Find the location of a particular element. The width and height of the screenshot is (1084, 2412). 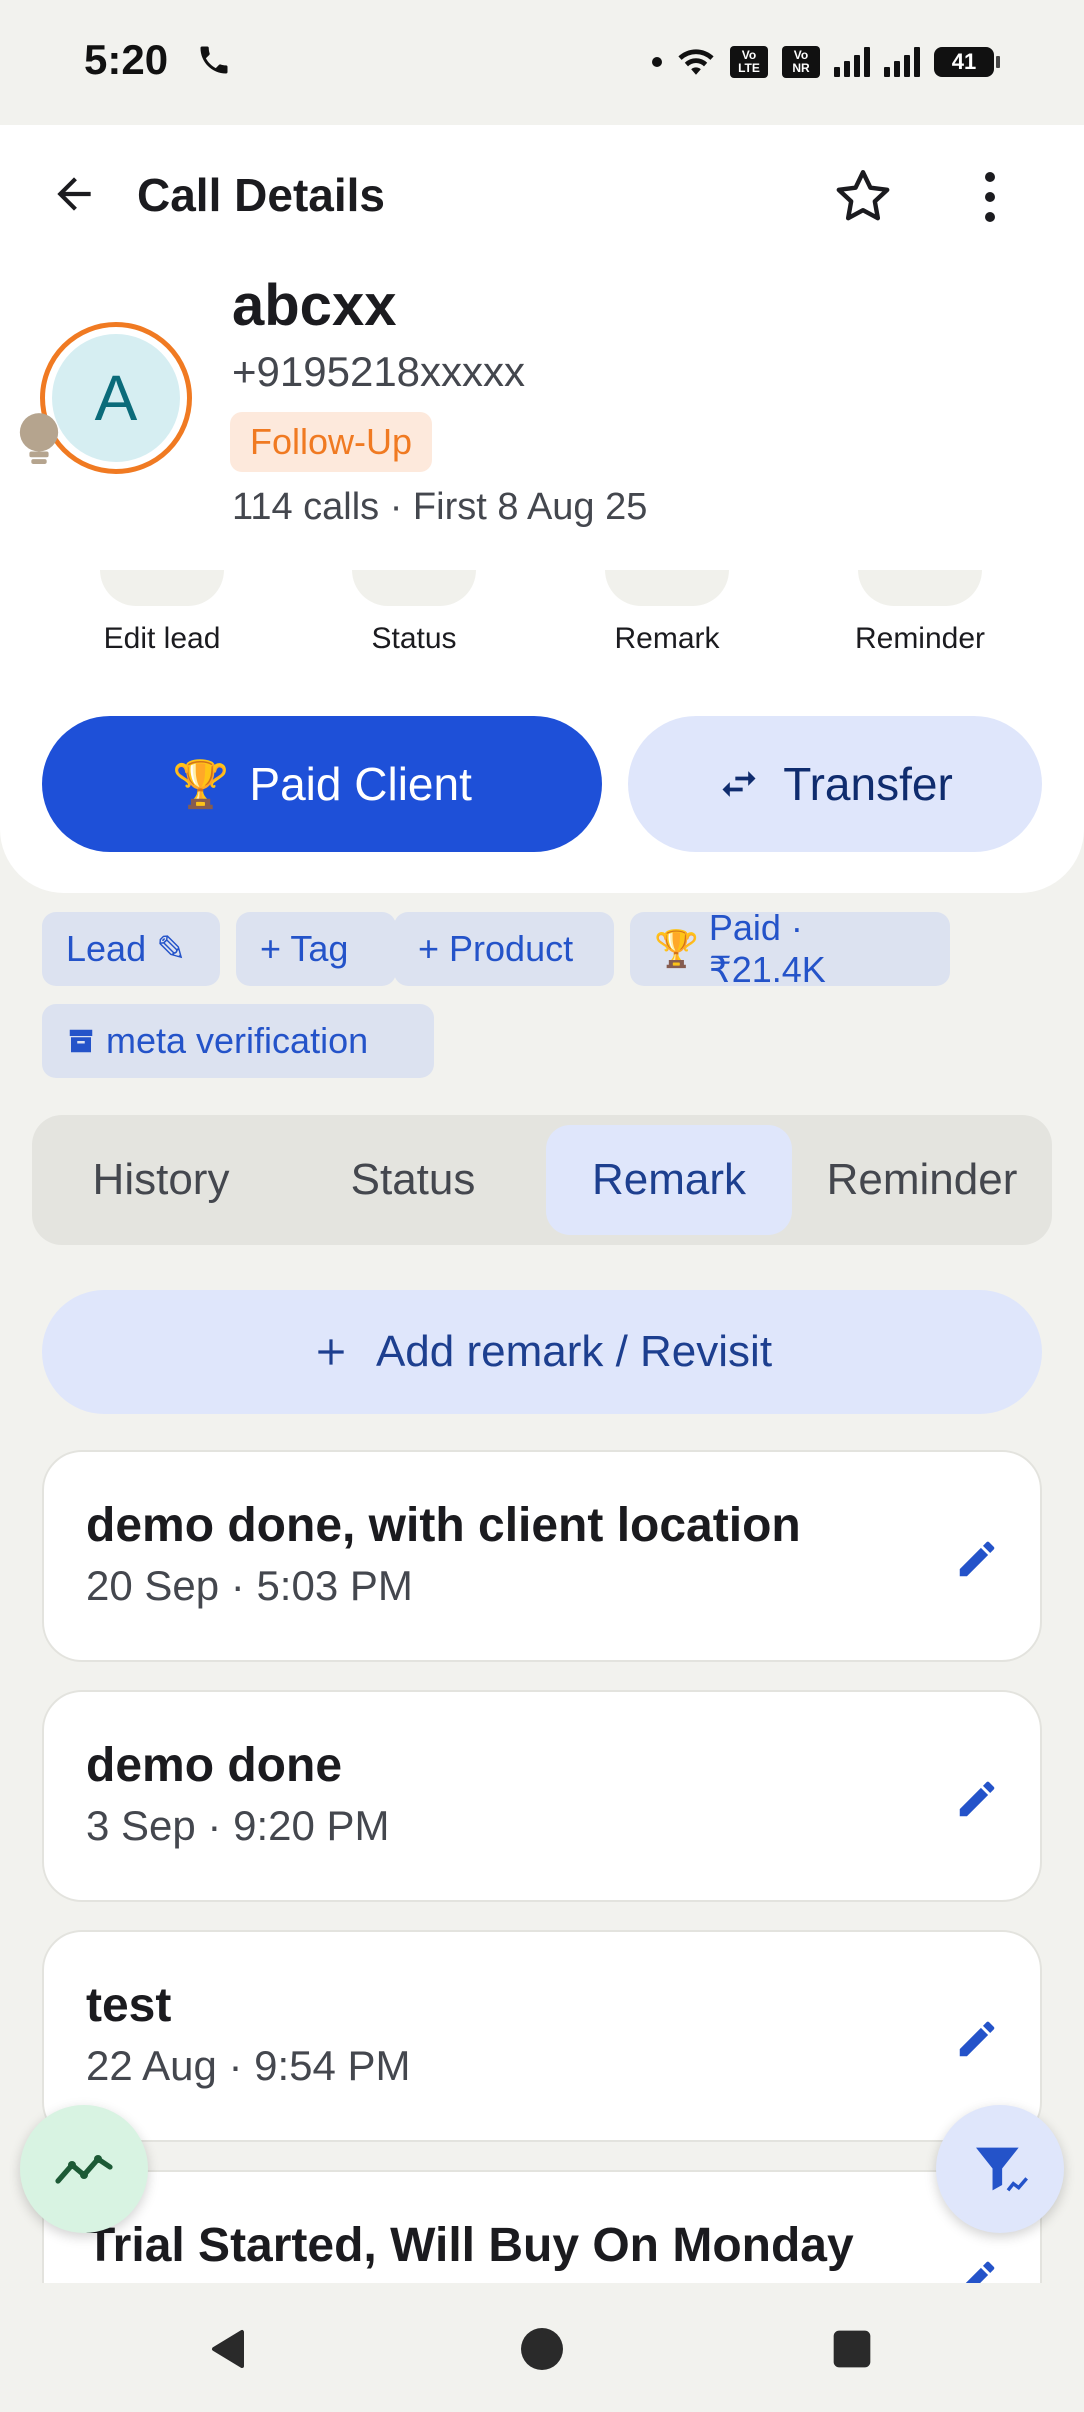

transfer-label: Transfer is located at coordinates (868, 784).